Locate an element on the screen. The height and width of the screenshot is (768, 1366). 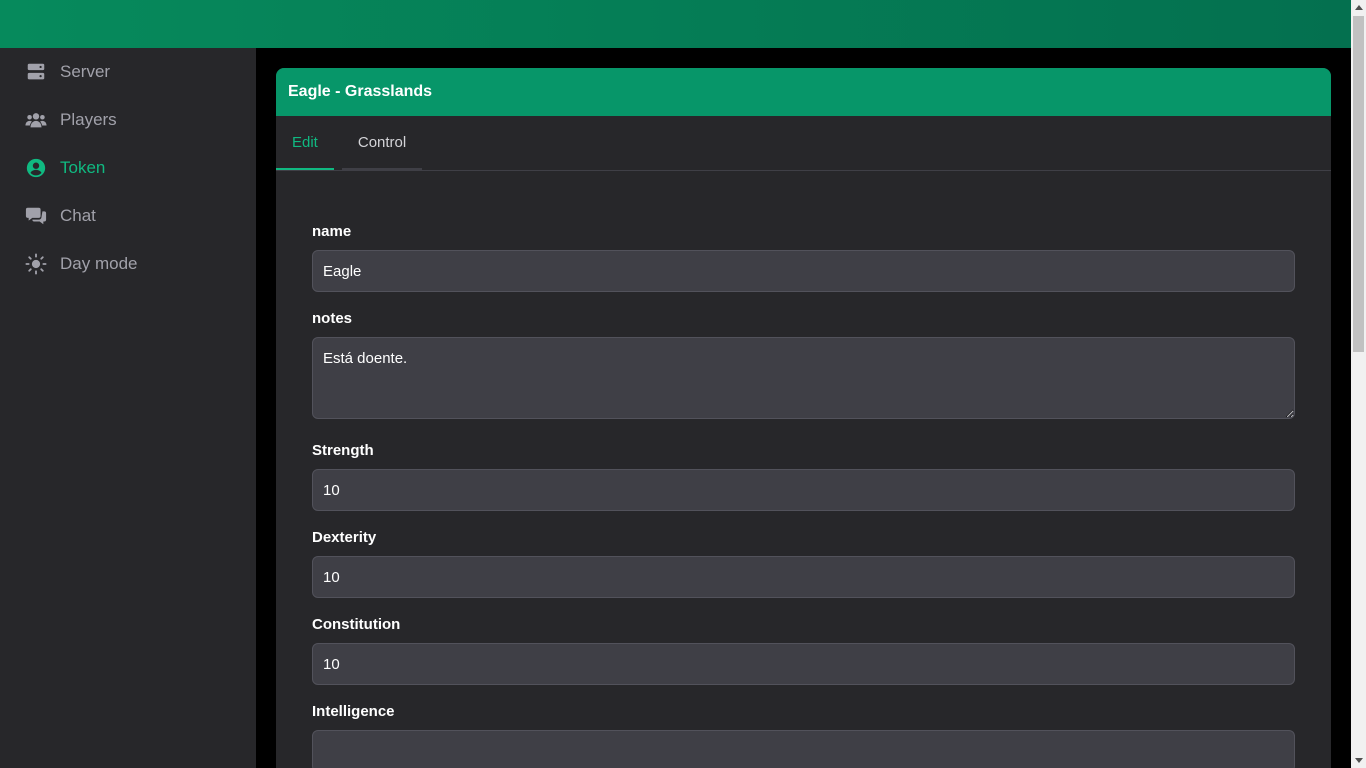
sidebar-item-players: Players is located at coordinates (128, 120).